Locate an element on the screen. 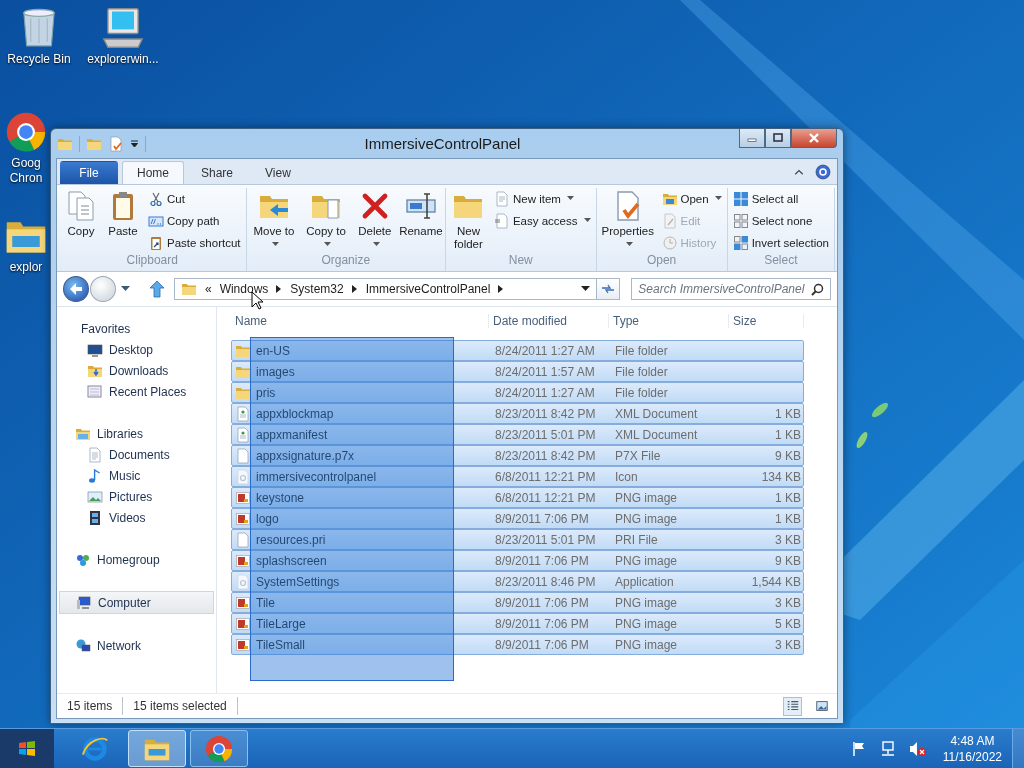 The width and height of the screenshot is (1024, 768). type-cell-text: Icon is located at coordinates (626, 476).